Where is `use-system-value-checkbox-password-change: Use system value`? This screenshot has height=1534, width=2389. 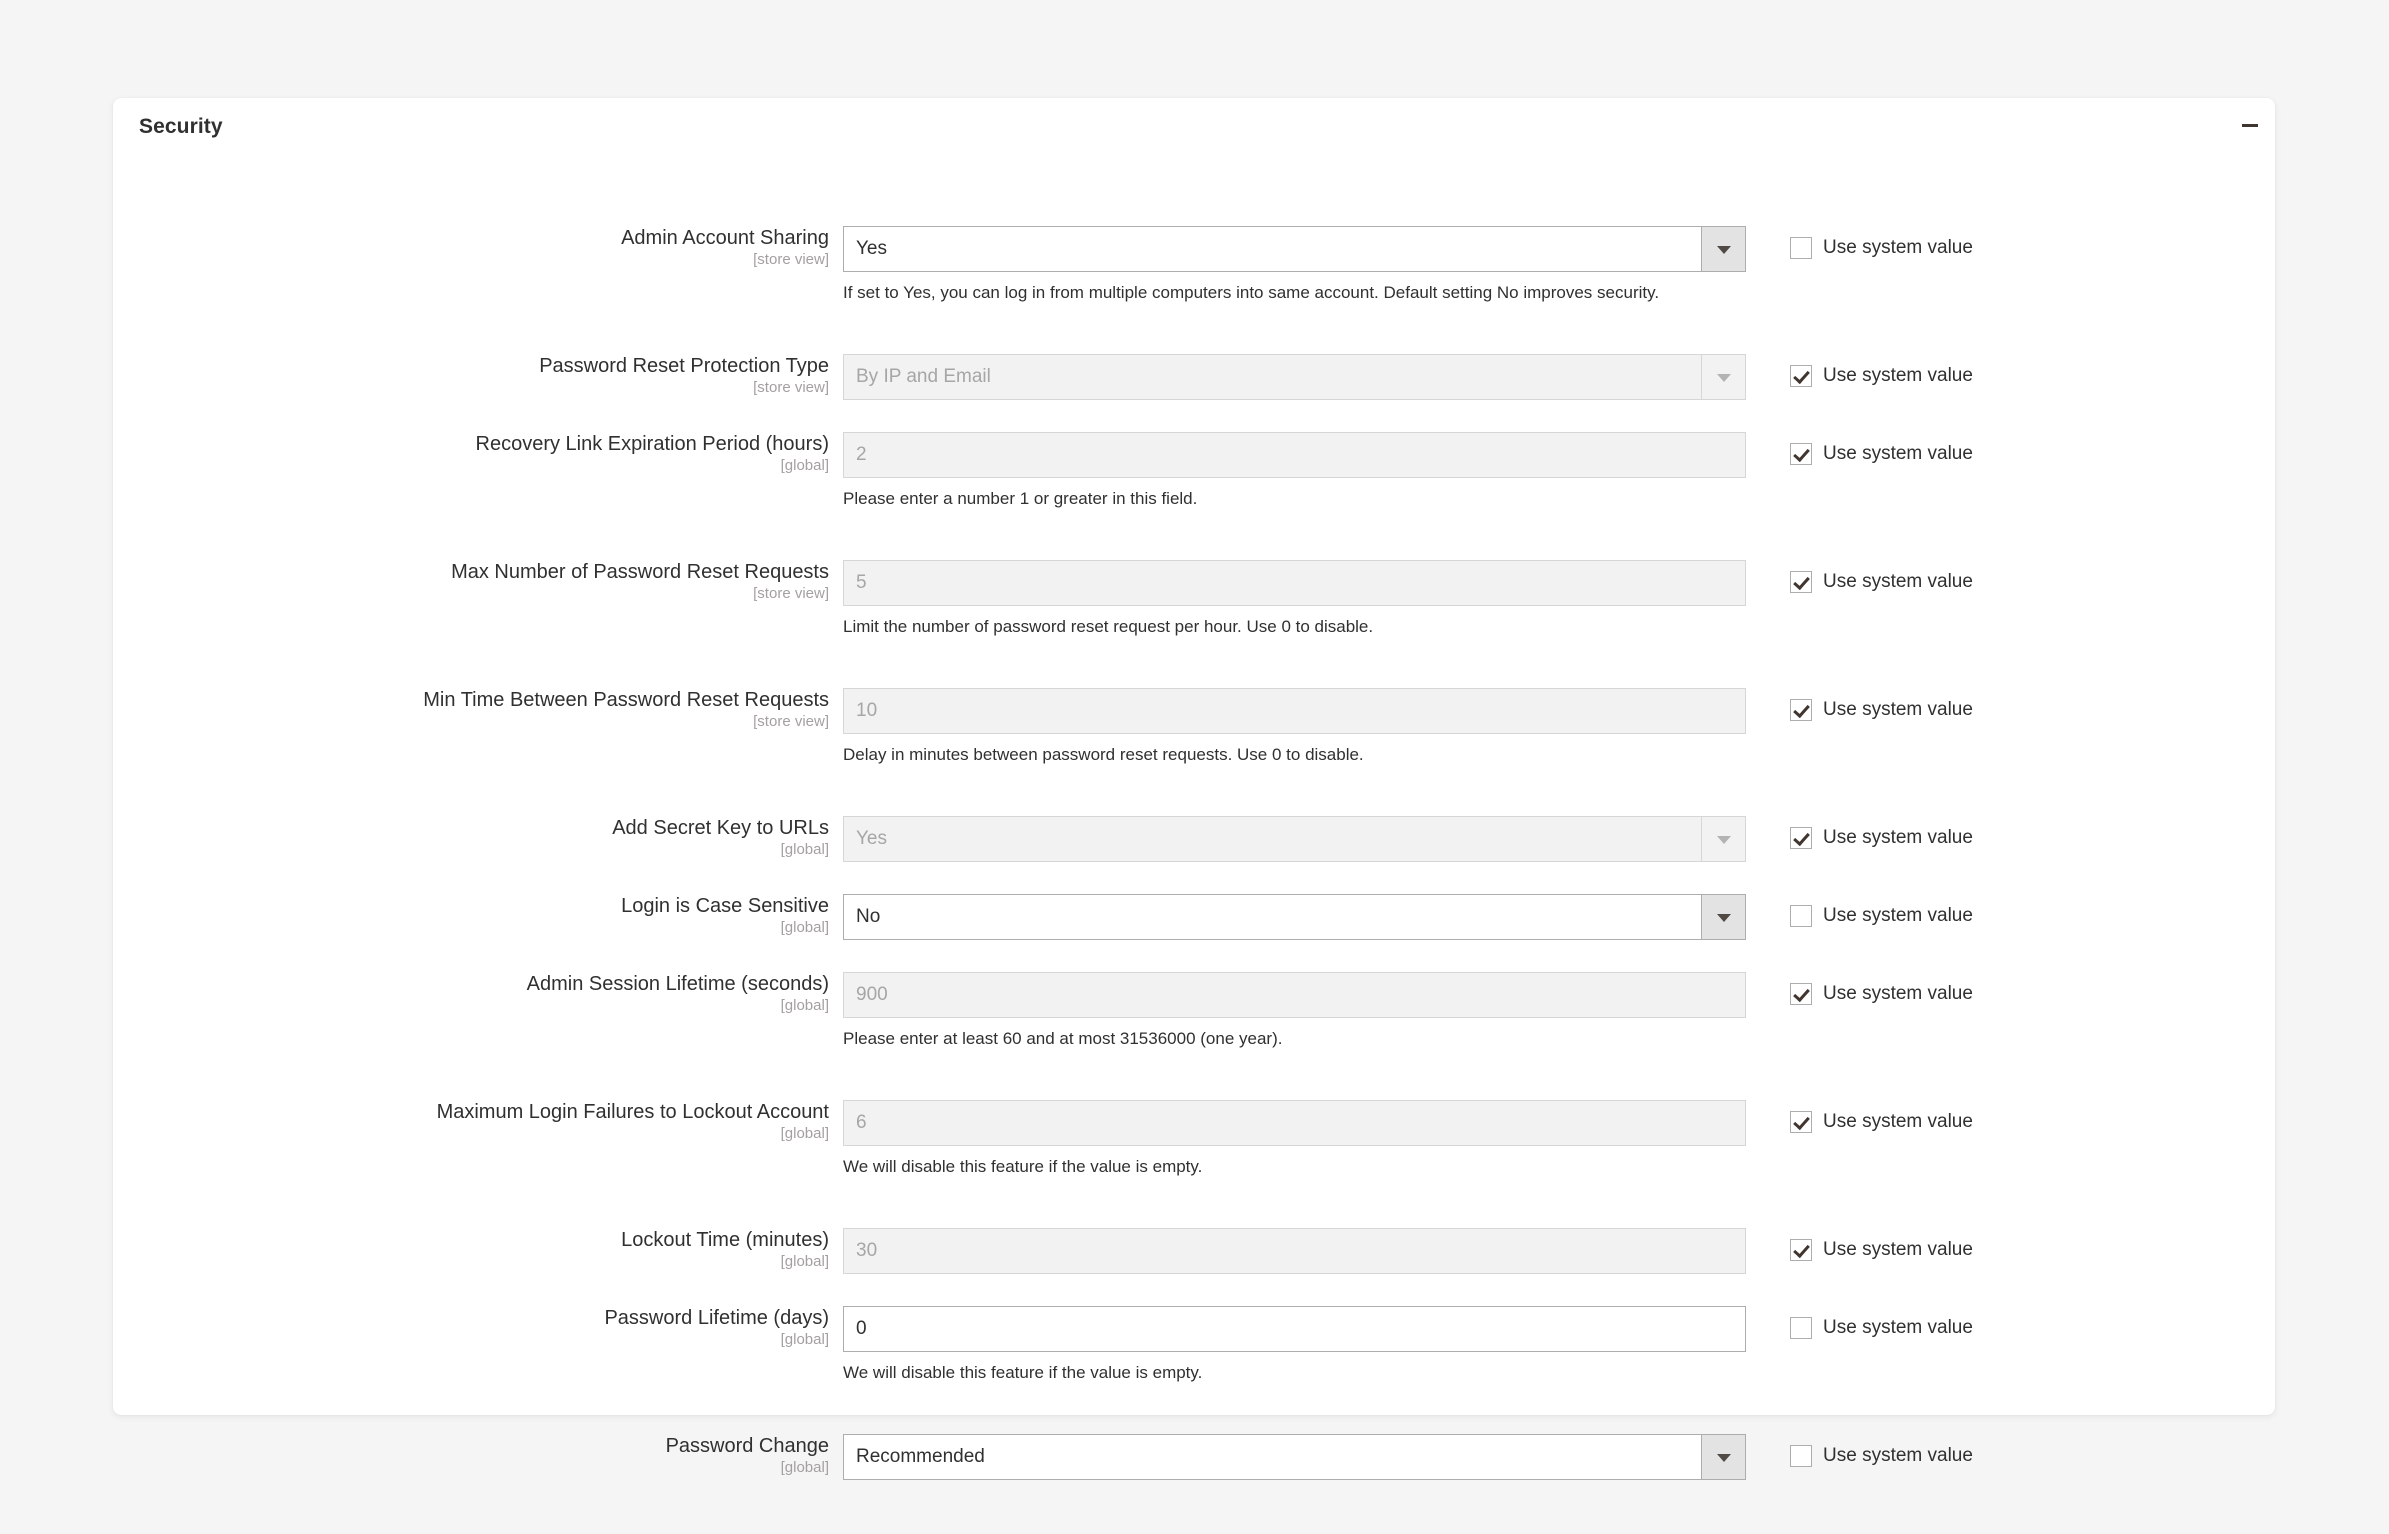
use-system-value-checkbox-password-change: Use system value is located at coordinates (1881, 1456).